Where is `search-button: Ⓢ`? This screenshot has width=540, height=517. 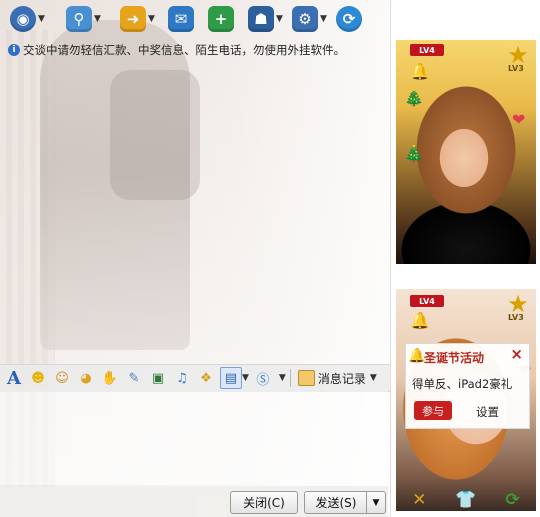
search-button: Ⓢ is located at coordinates (263, 378).